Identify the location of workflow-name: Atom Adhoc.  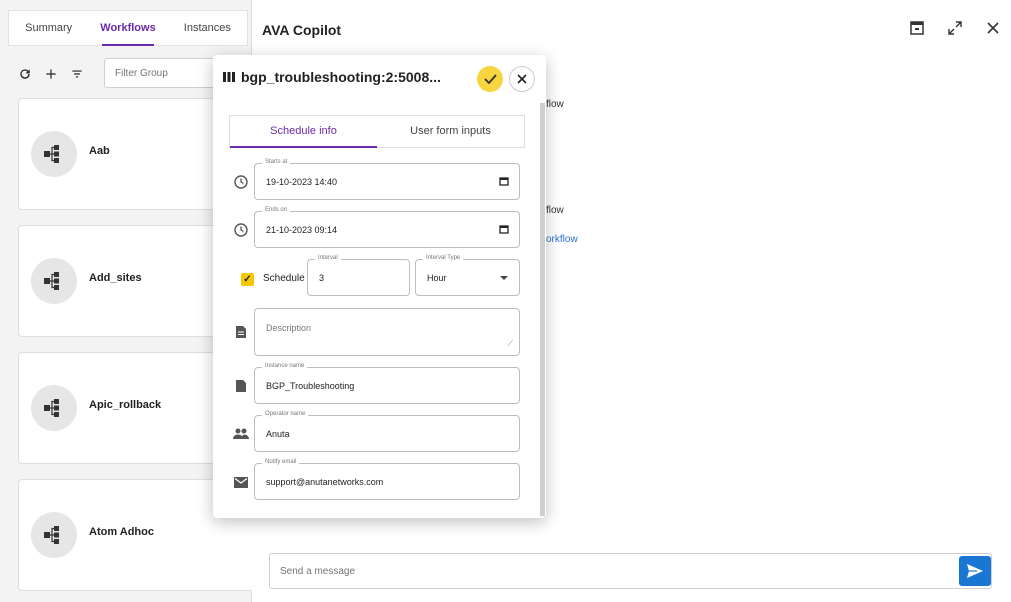
(121, 532).